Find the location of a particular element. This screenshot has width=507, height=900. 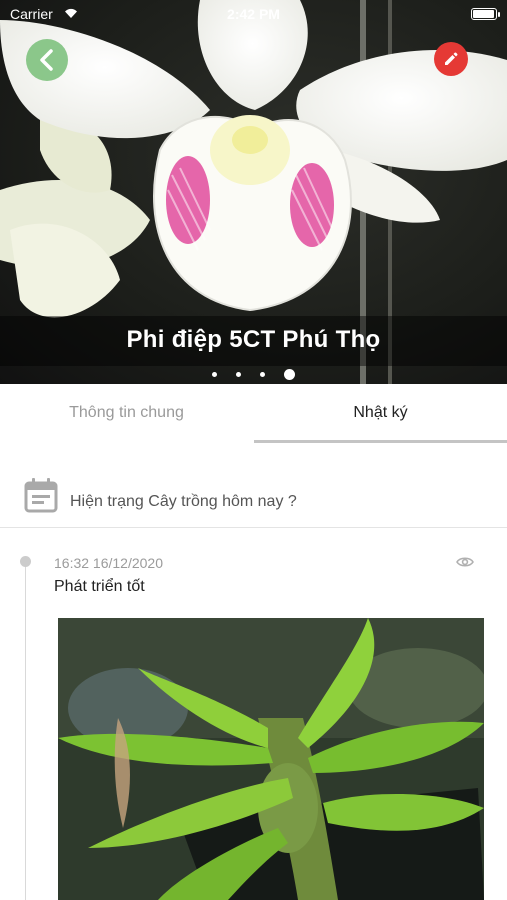

entry-timestamp: 16:32 16/12/2020 is located at coordinates (108, 563).